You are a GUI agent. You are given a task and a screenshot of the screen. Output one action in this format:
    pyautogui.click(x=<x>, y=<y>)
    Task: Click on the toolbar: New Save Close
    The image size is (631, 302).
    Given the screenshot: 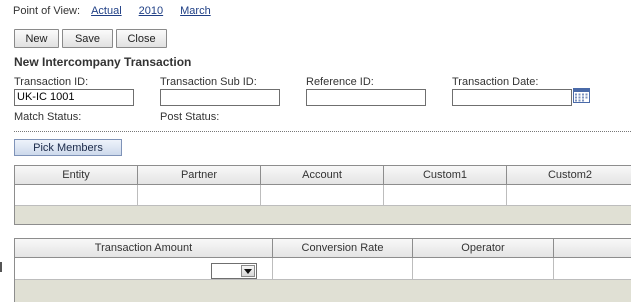 What is the action you would take?
    pyautogui.click(x=90, y=38)
    